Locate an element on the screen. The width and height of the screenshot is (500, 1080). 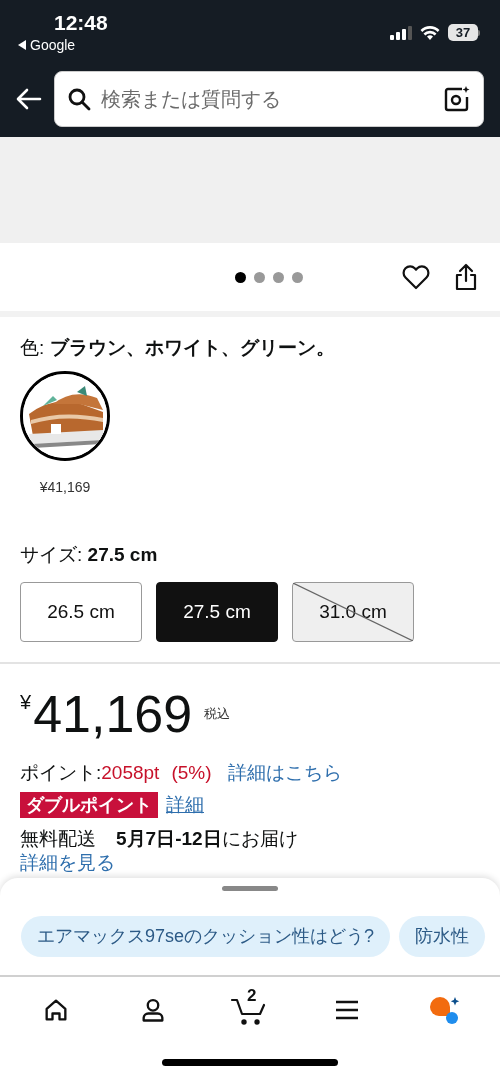
points-label: ポイント: is located at coordinates (61, 773).